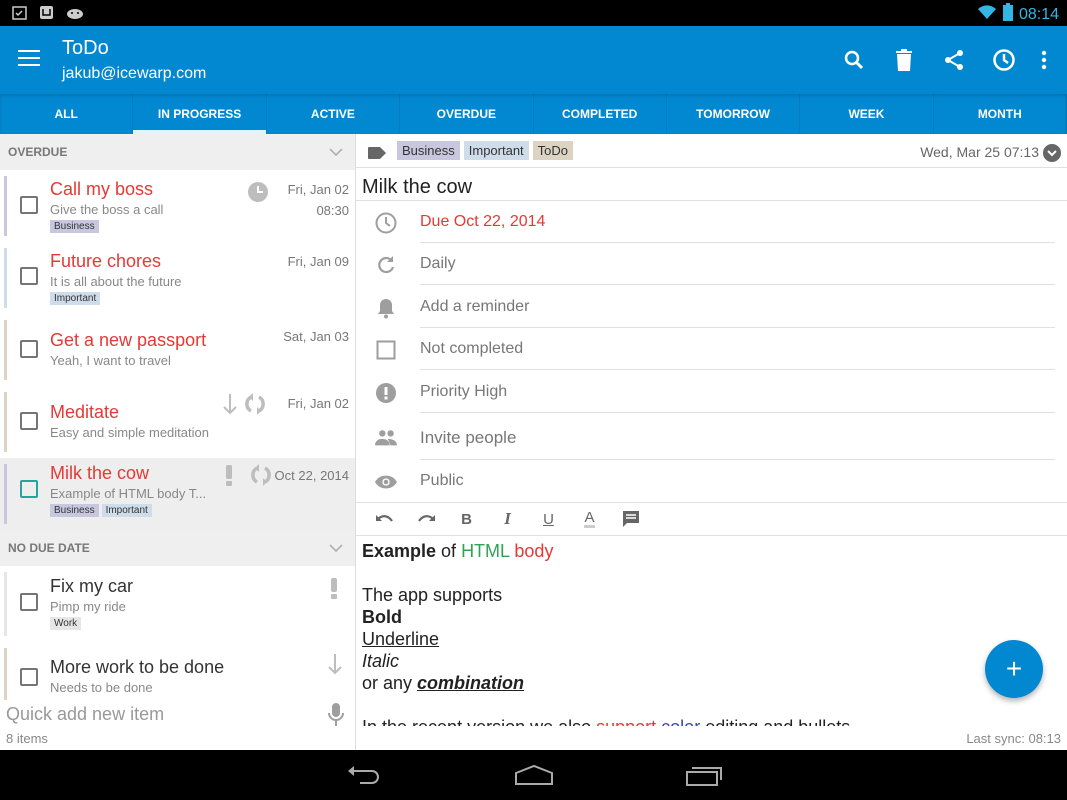 This screenshot has height=800, width=1067. What do you see at coordinates (318, 189) in the screenshot?
I see `due-date: Fri, Jan 02` at bounding box center [318, 189].